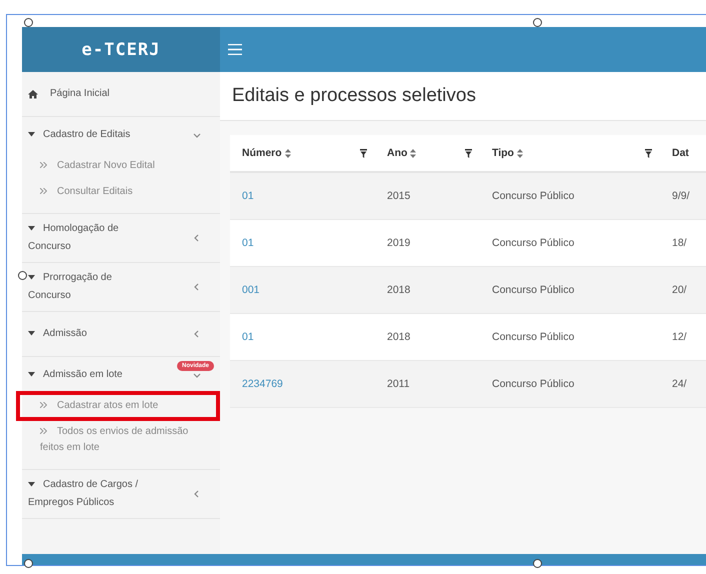 Image resolution: width=706 pixels, height=574 pixels. I want to click on column-header: Tipo, so click(503, 153).